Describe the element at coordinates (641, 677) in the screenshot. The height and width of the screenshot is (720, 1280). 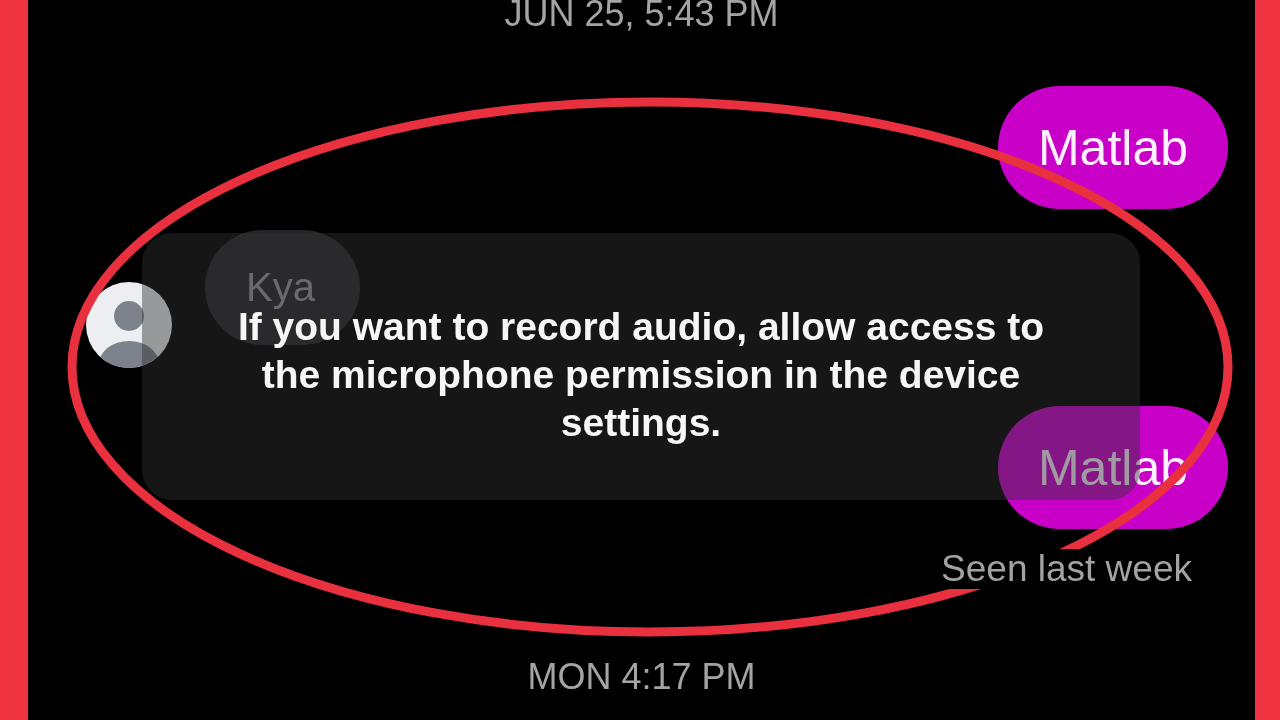
I see `timestamp: MON 4:17 PM` at that location.